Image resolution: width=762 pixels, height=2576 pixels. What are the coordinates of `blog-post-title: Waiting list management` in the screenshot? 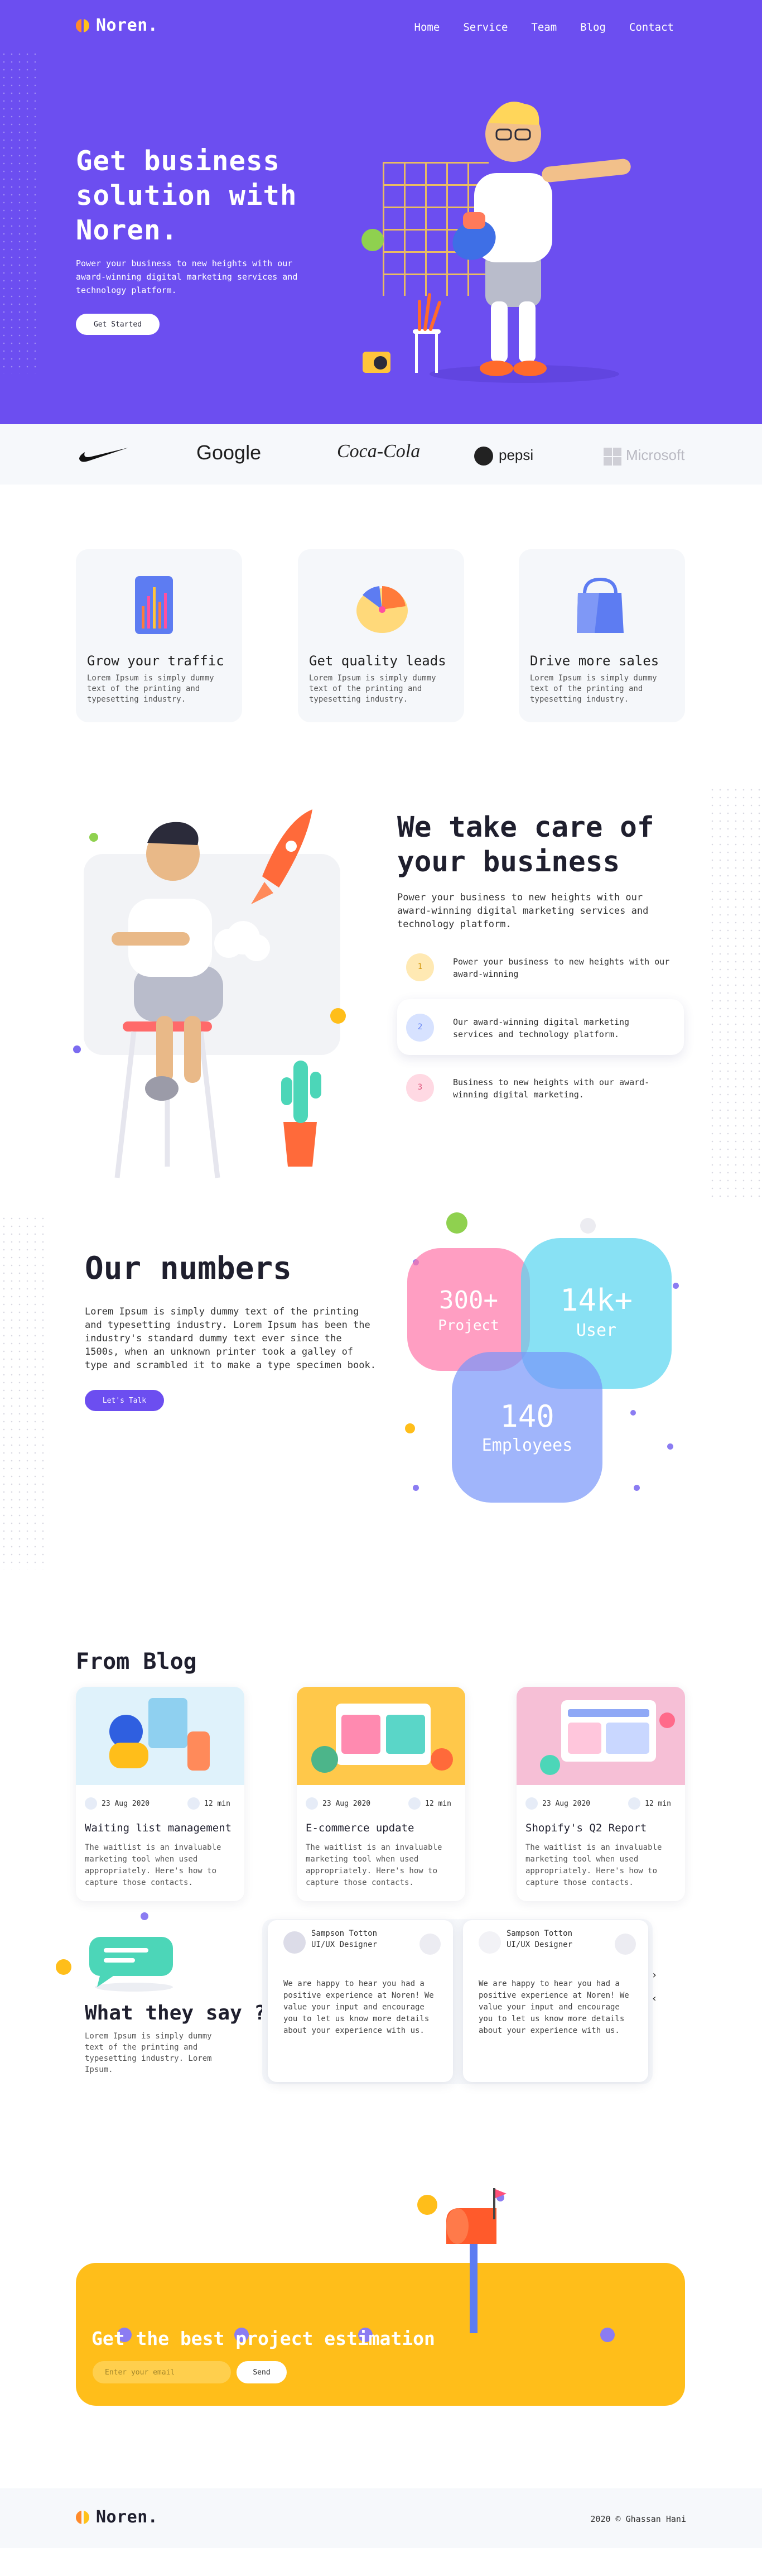 It's located at (159, 1828).